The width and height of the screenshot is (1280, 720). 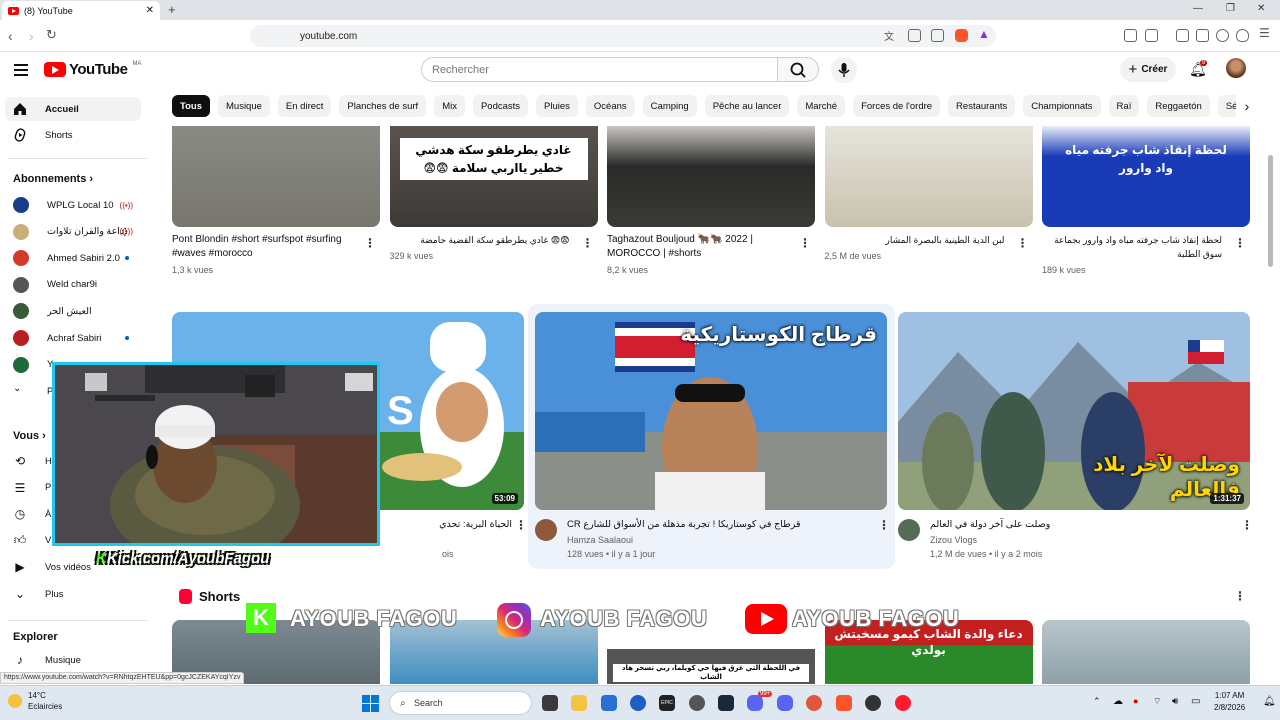 What do you see at coordinates (479, 240) in the screenshot?
I see `short-title: 😨😨 غادي يطرطقو سكة القضية حامضة` at bounding box center [479, 240].